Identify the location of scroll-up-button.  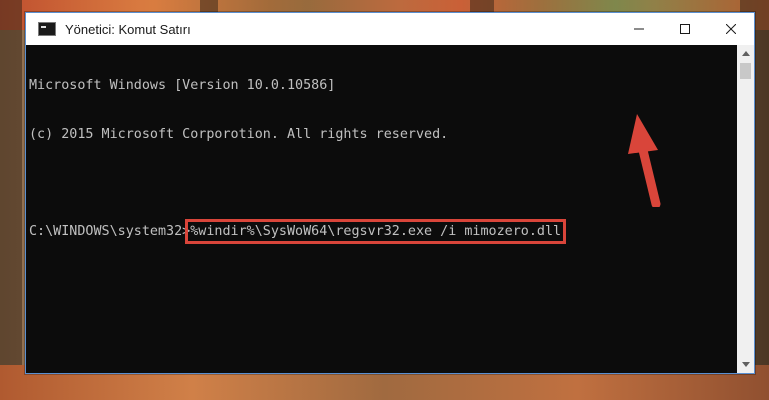
(745, 53).